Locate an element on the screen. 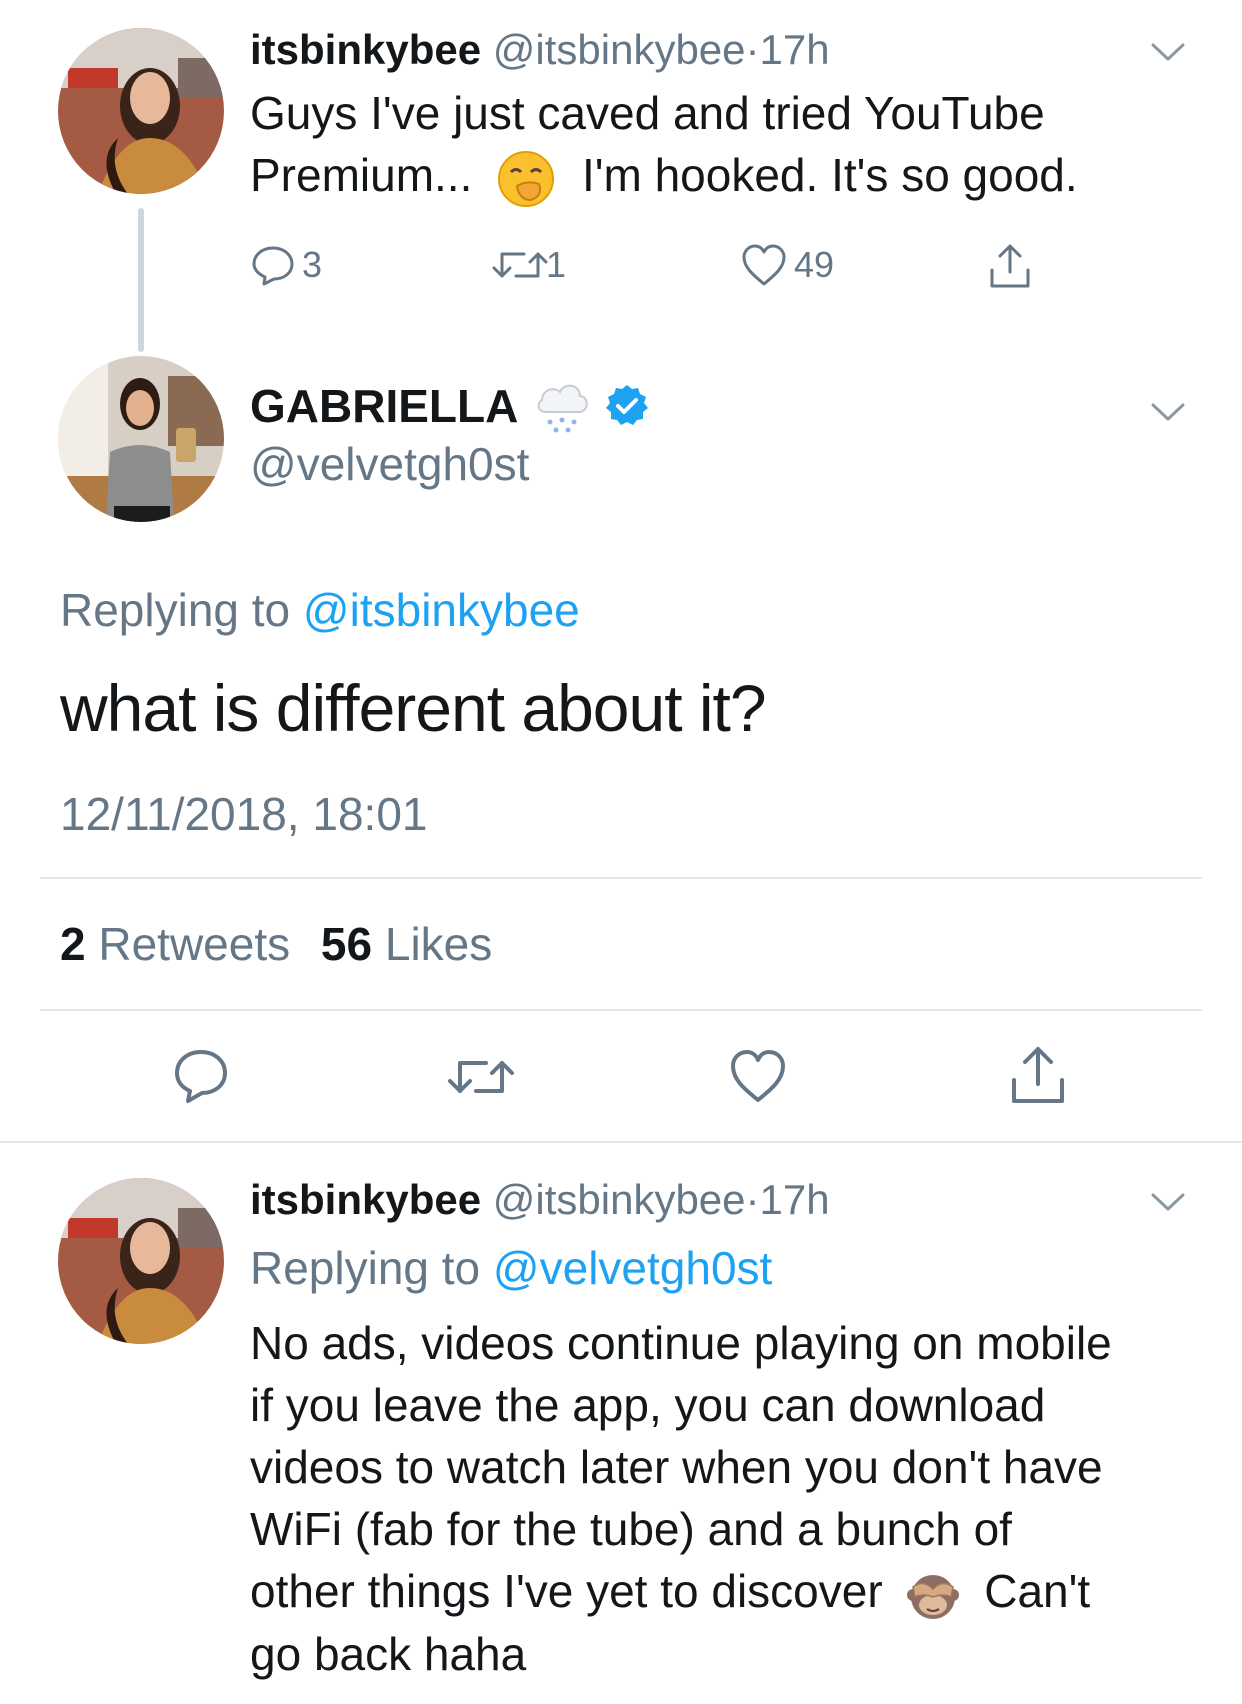 This screenshot has width=1242, height=1704. main-tweet-likes-count: 56 is located at coordinates (346, 944).